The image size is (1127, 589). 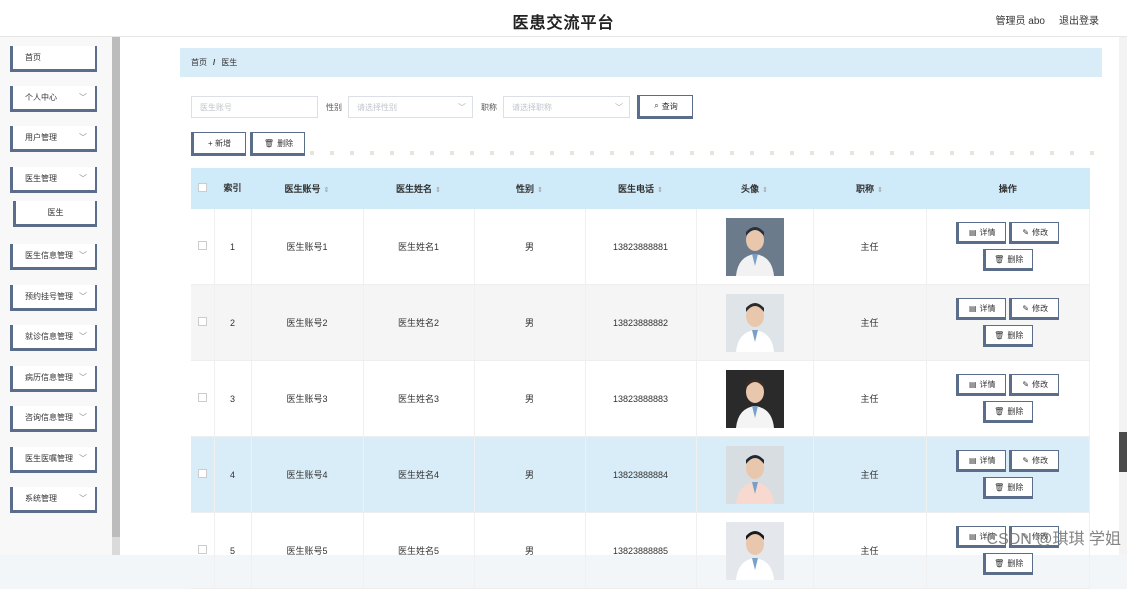 I want to click on sidebar-item-label: 咨询信息管理, so click(x=49, y=417).